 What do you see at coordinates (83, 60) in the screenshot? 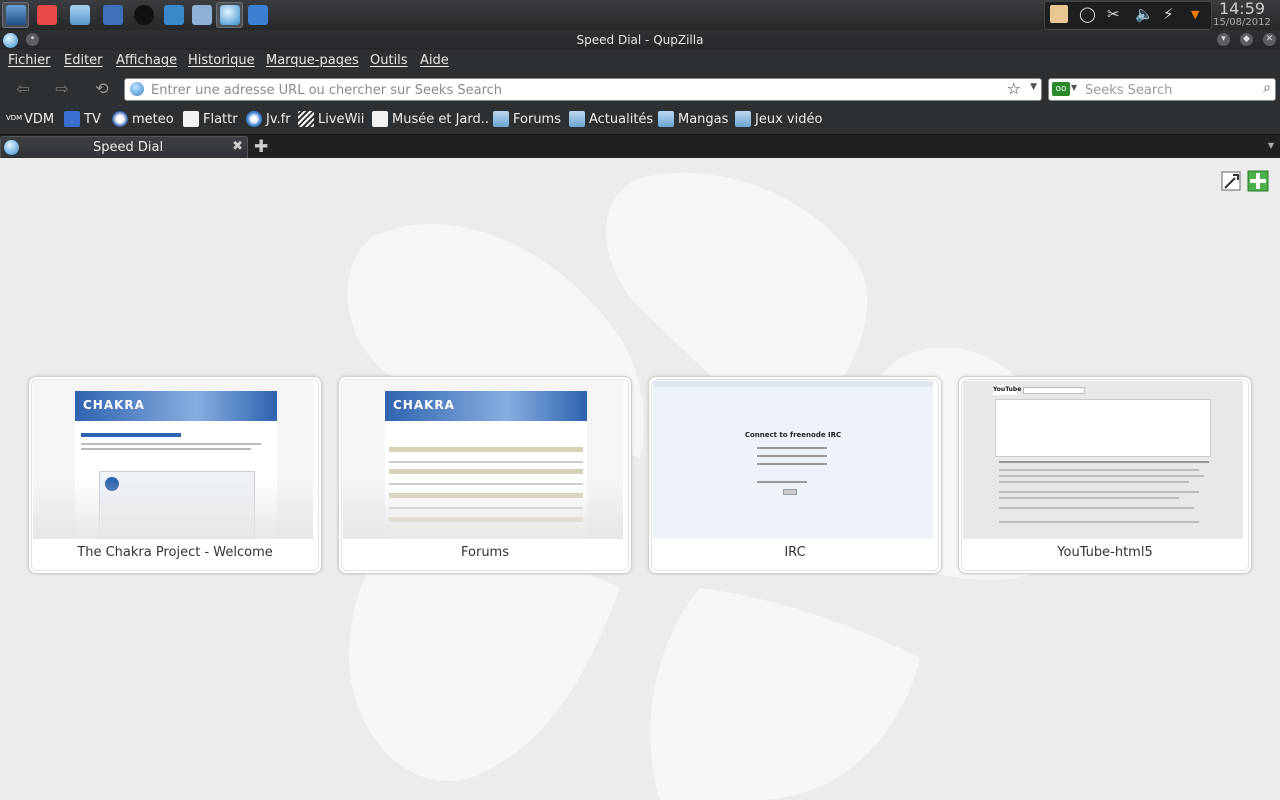
I see `menu-editer: Editer` at bounding box center [83, 60].